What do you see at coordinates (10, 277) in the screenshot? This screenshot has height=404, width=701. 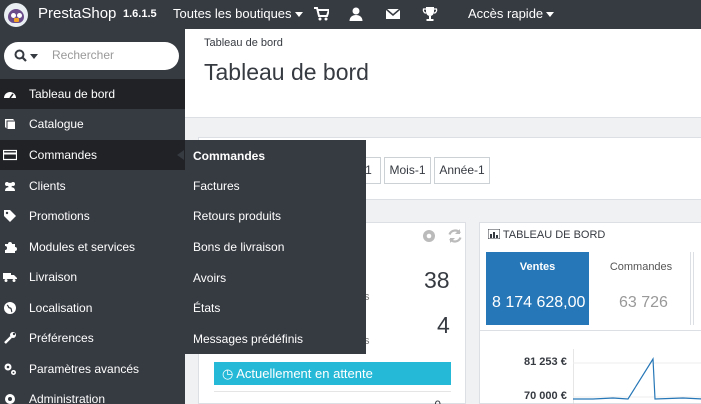 I see `truck-icon` at bounding box center [10, 277].